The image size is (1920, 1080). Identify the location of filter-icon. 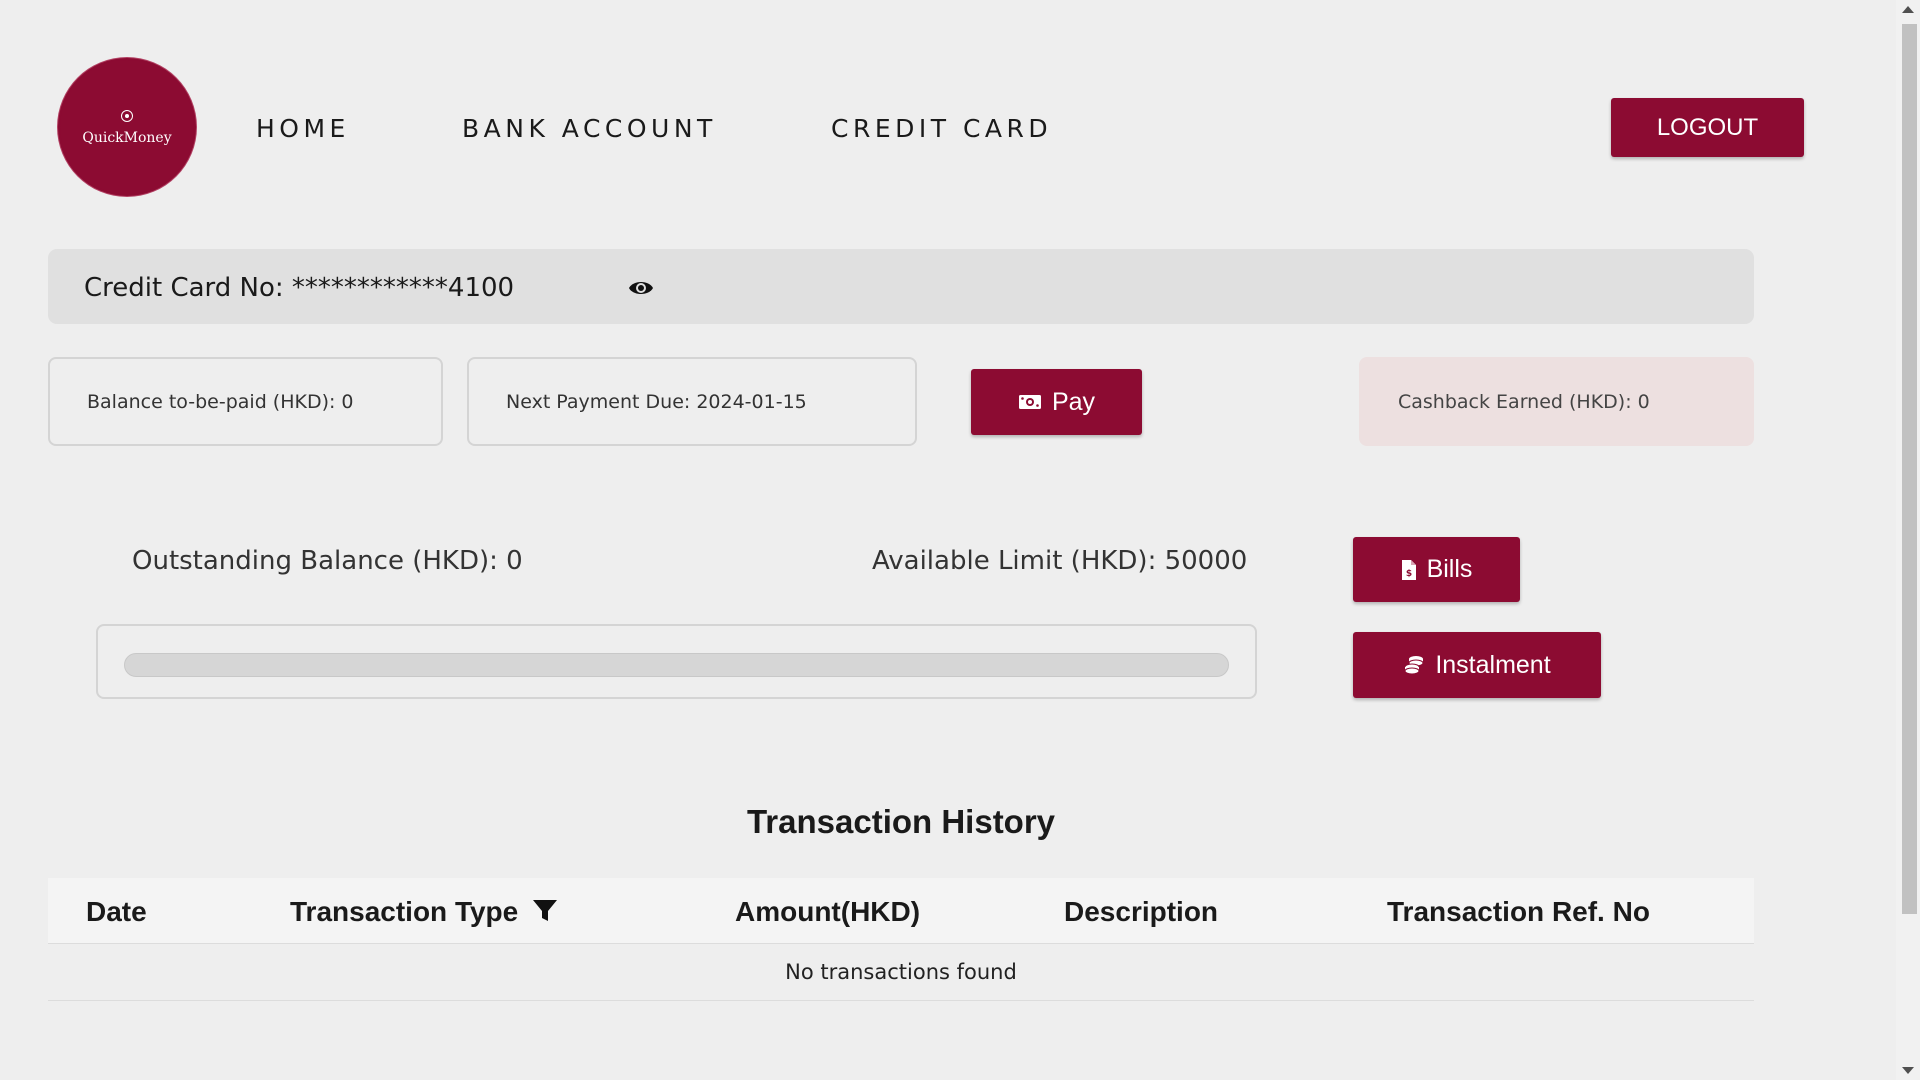
(545, 911).